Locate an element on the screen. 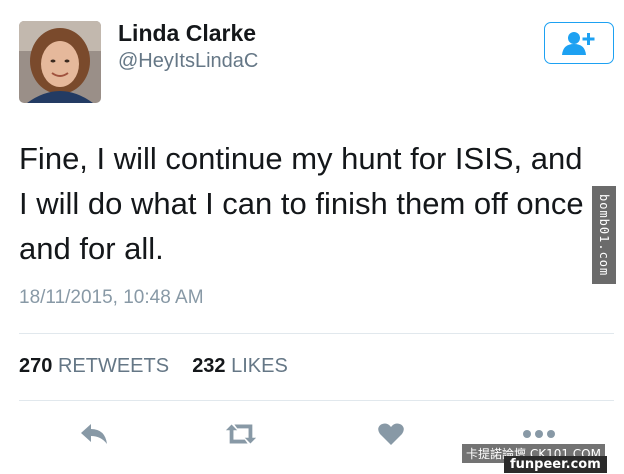  retweets-count: 270 is located at coordinates (35, 366).